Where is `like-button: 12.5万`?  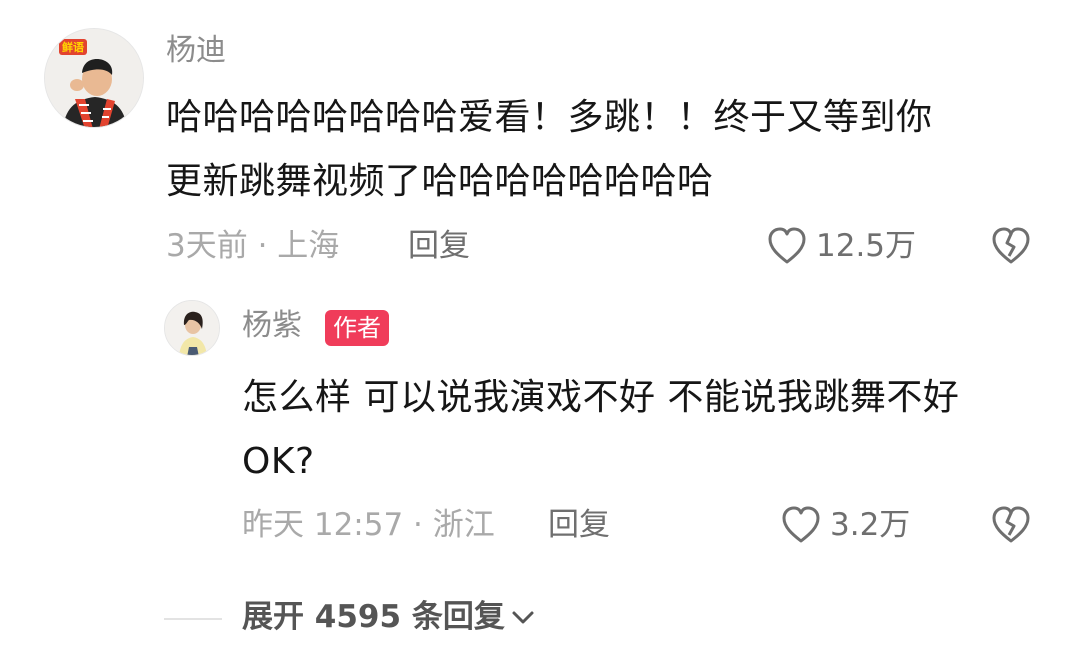
like-button: 12.5万 is located at coordinates (841, 246).